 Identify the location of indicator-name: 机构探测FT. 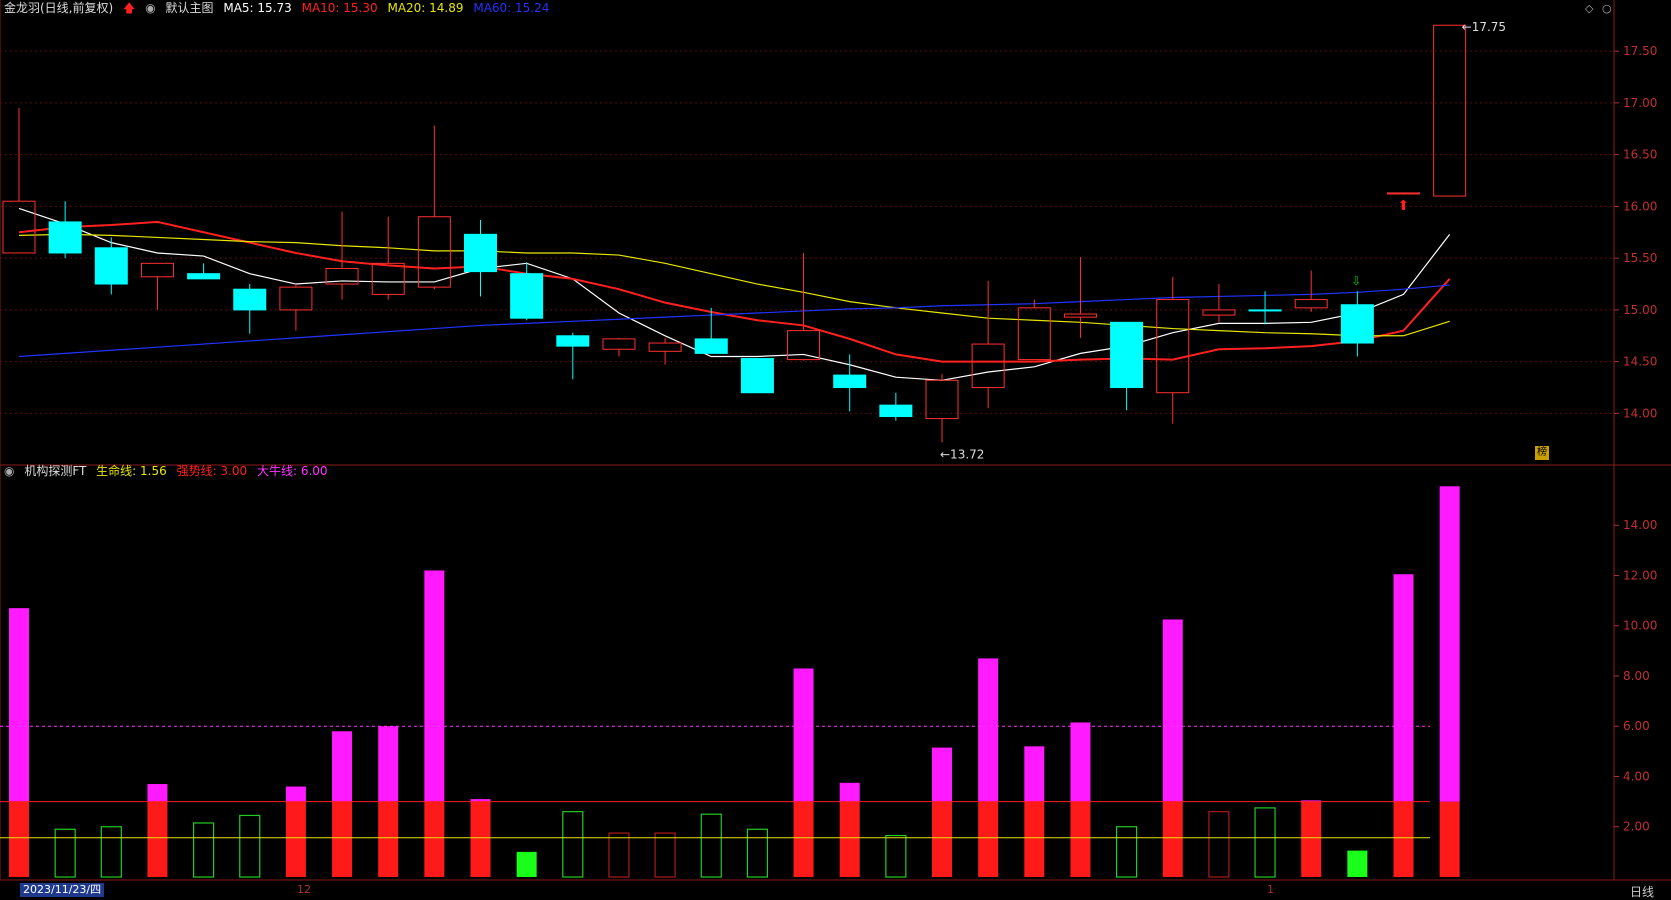
(55, 471).